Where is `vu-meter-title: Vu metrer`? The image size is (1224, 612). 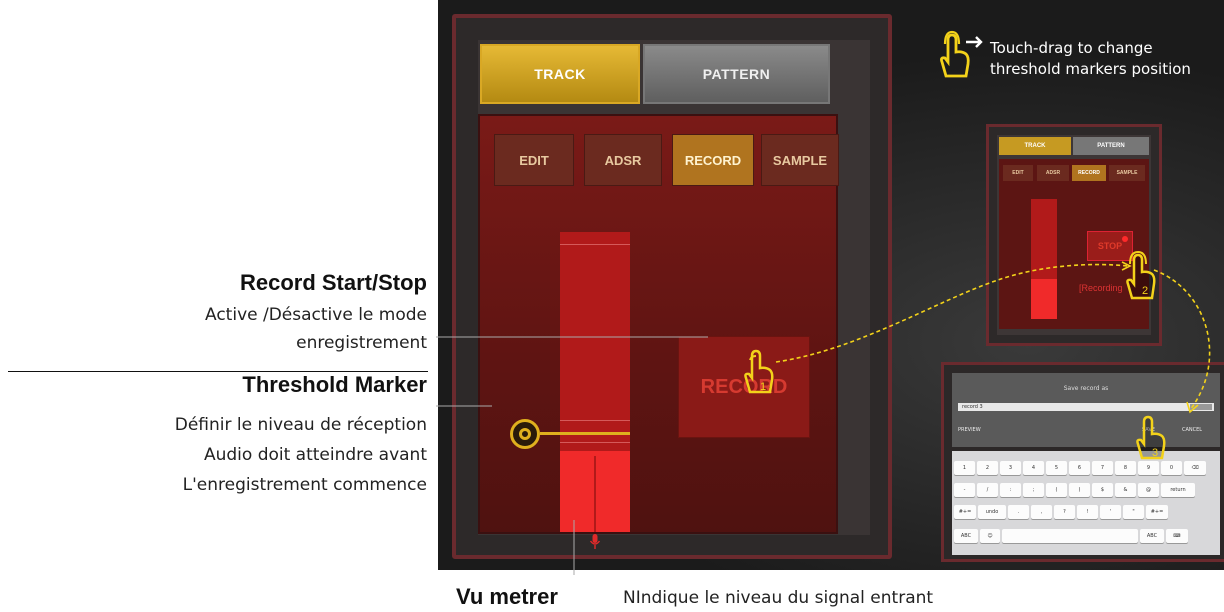
vu-meter-title: Vu metrer is located at coordinates (507, 596).